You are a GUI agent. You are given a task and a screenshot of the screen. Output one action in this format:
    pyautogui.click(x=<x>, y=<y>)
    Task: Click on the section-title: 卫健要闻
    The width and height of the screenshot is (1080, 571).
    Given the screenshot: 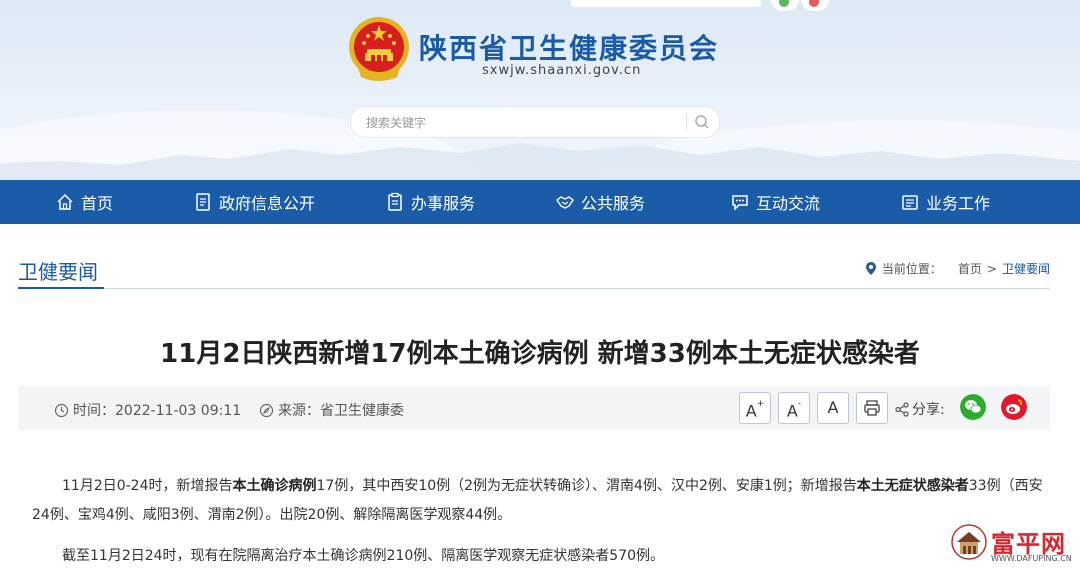 What is the action you would take?
    pyautogui.click(x=58, y=272)
    